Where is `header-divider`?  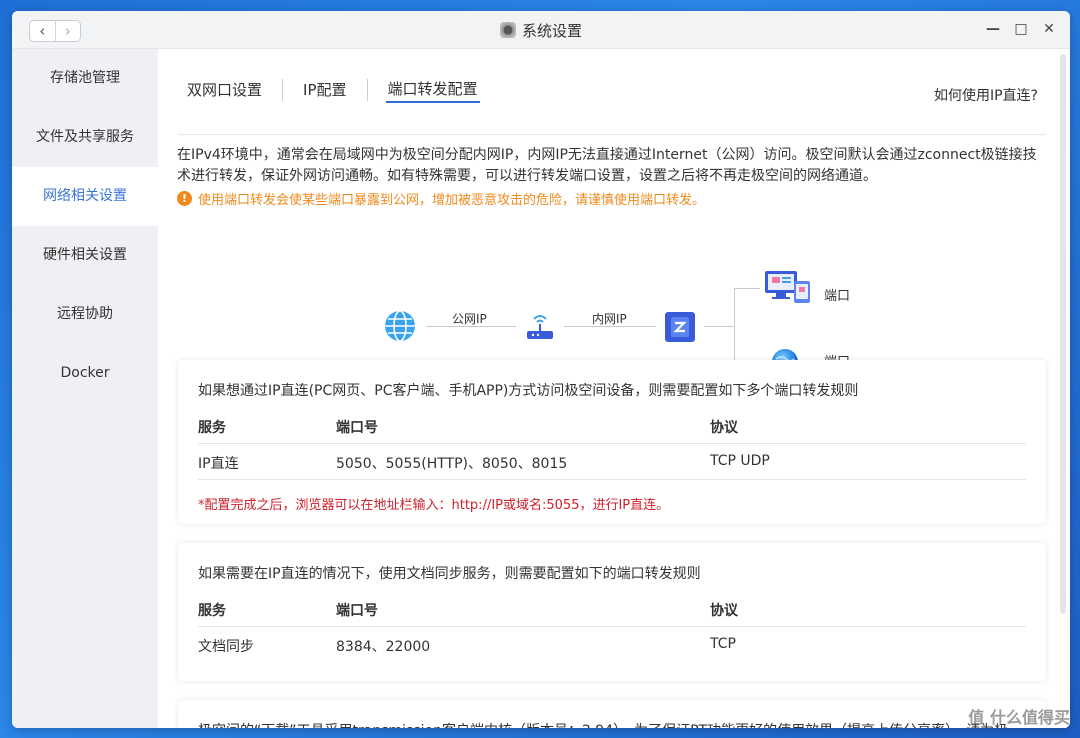
header-divider is located at coordinates (612, 134).